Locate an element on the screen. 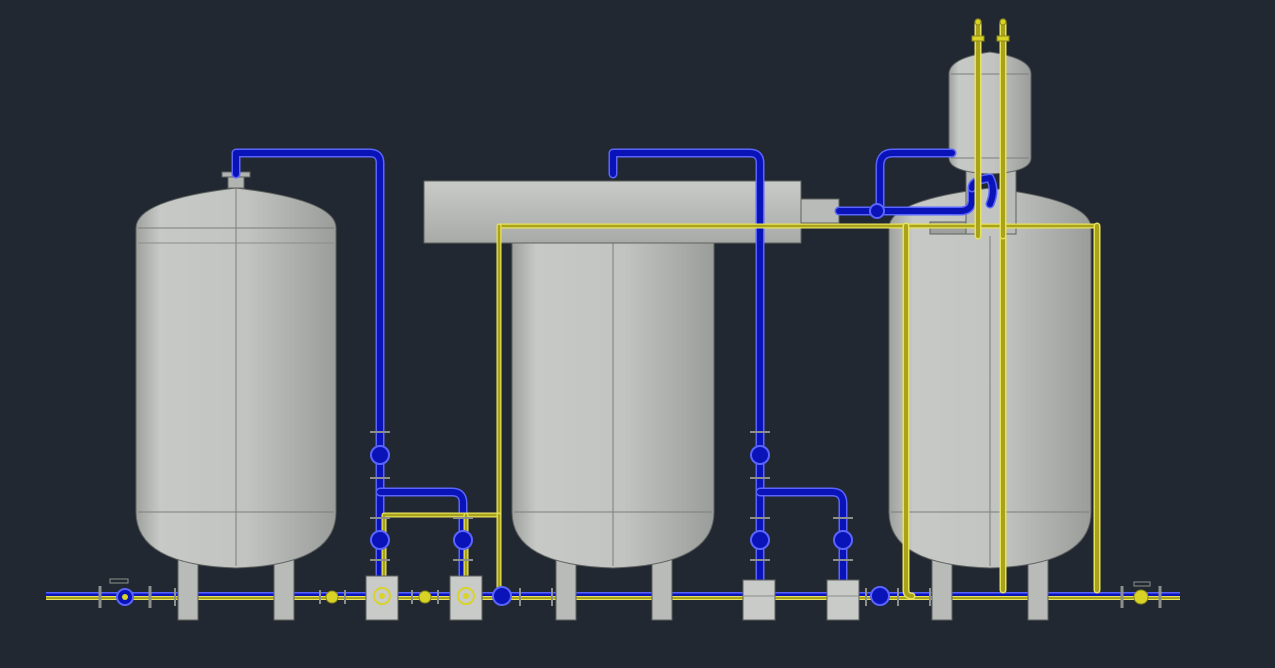  horizontal-header is located at coordinates (631, 212).